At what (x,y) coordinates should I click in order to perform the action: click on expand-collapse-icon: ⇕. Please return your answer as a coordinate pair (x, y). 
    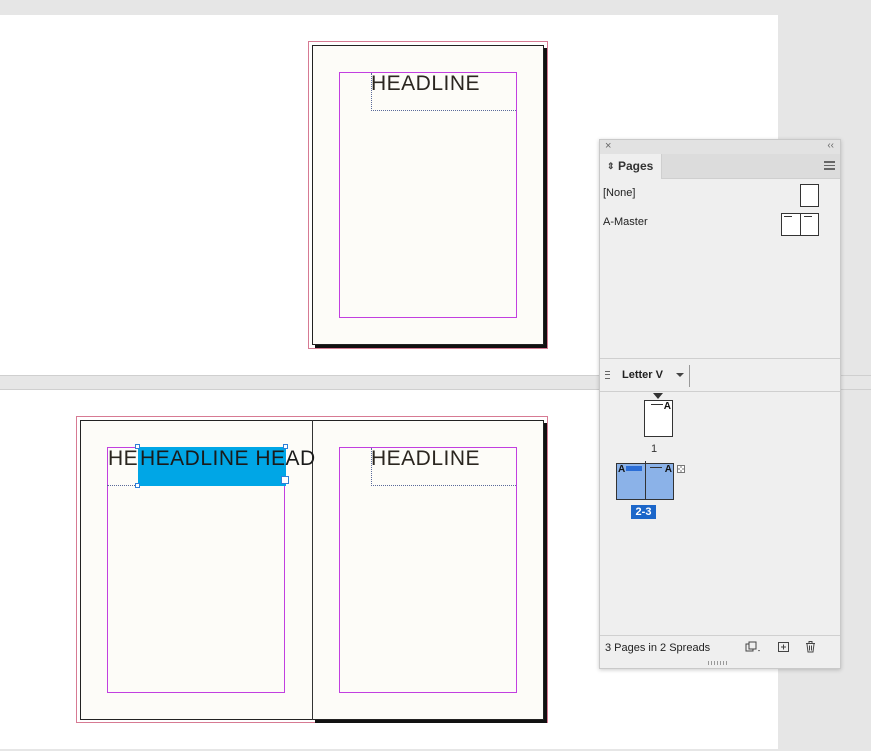
    Looking at the image, I should click on (611, 166).